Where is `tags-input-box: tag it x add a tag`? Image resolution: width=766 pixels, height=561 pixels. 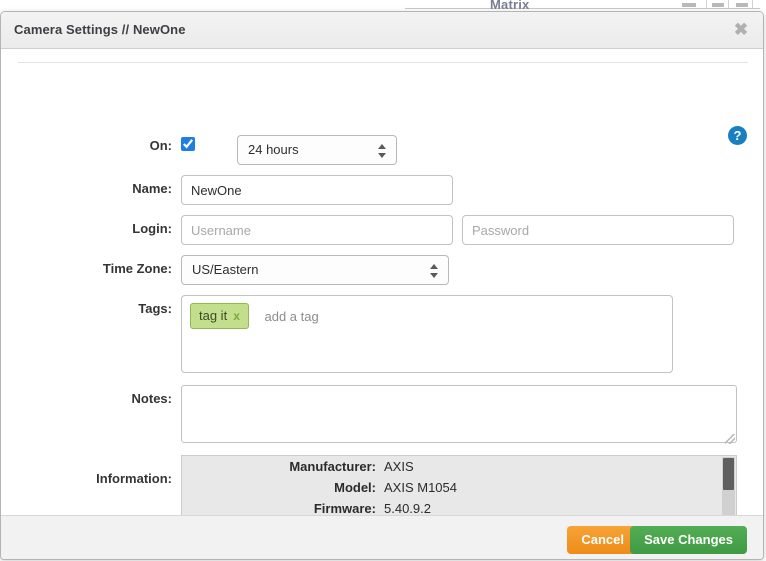
tags-input-box: tag it x add a tag is located at coordinates (427, 334).